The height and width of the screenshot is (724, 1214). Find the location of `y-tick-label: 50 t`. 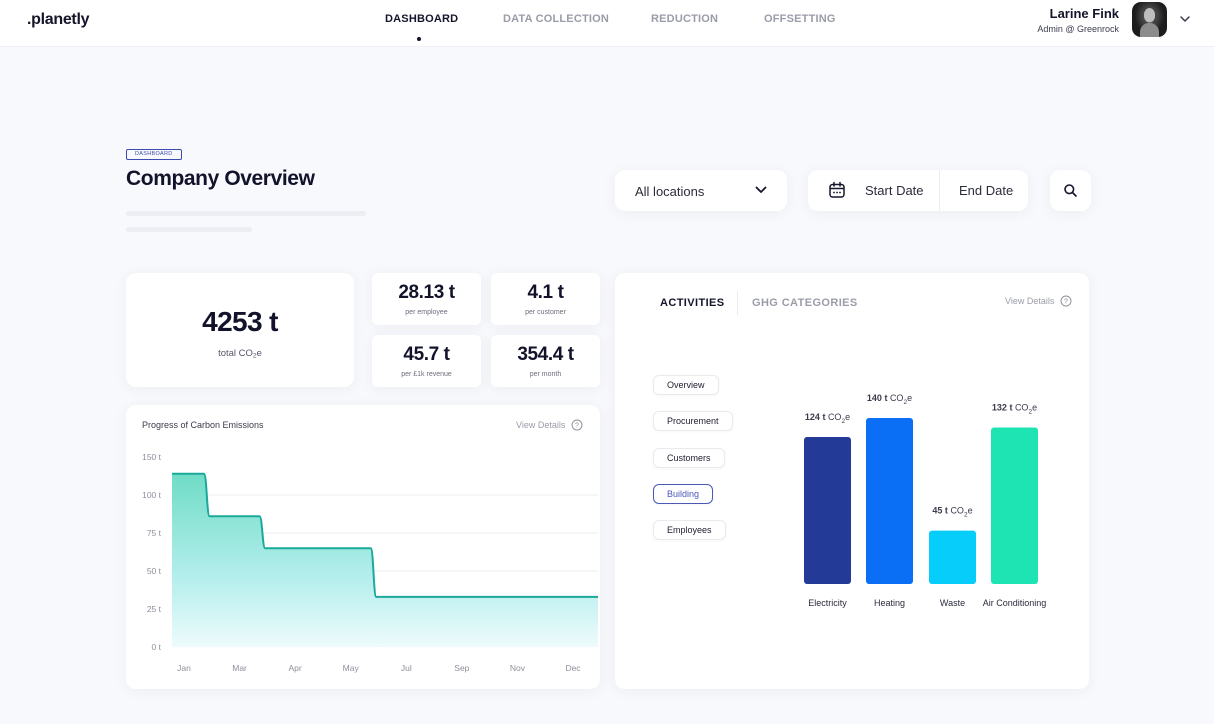

y-tick-label: 50 t is located at coordinates (154, 571).